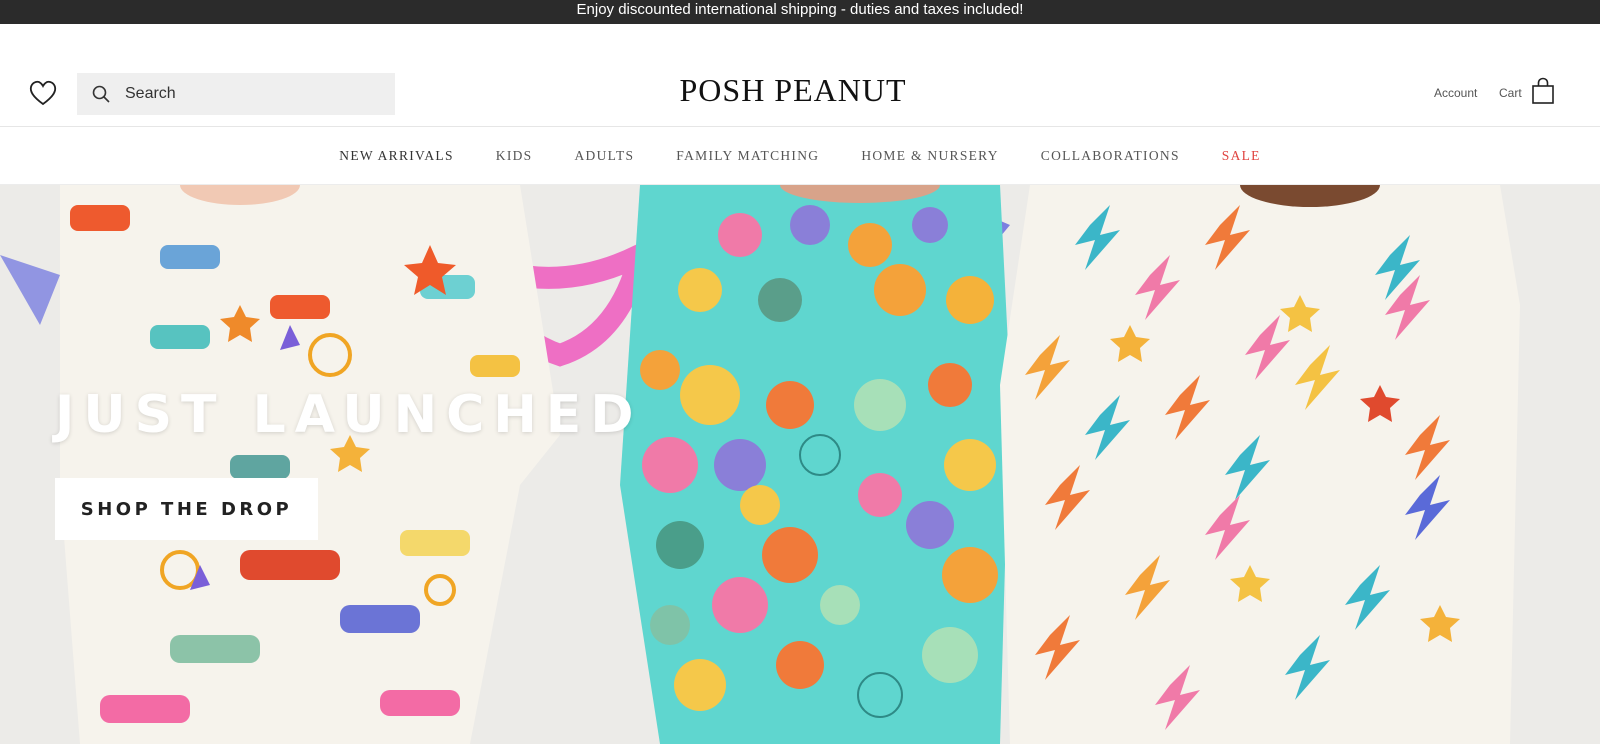 Image resolution: width=1600 pixels, height=744 pixels. Describe the element at coordinates (1110, 156) in the screenshot. I see `nav-collaborations: COLLABORATIONS` at that location.